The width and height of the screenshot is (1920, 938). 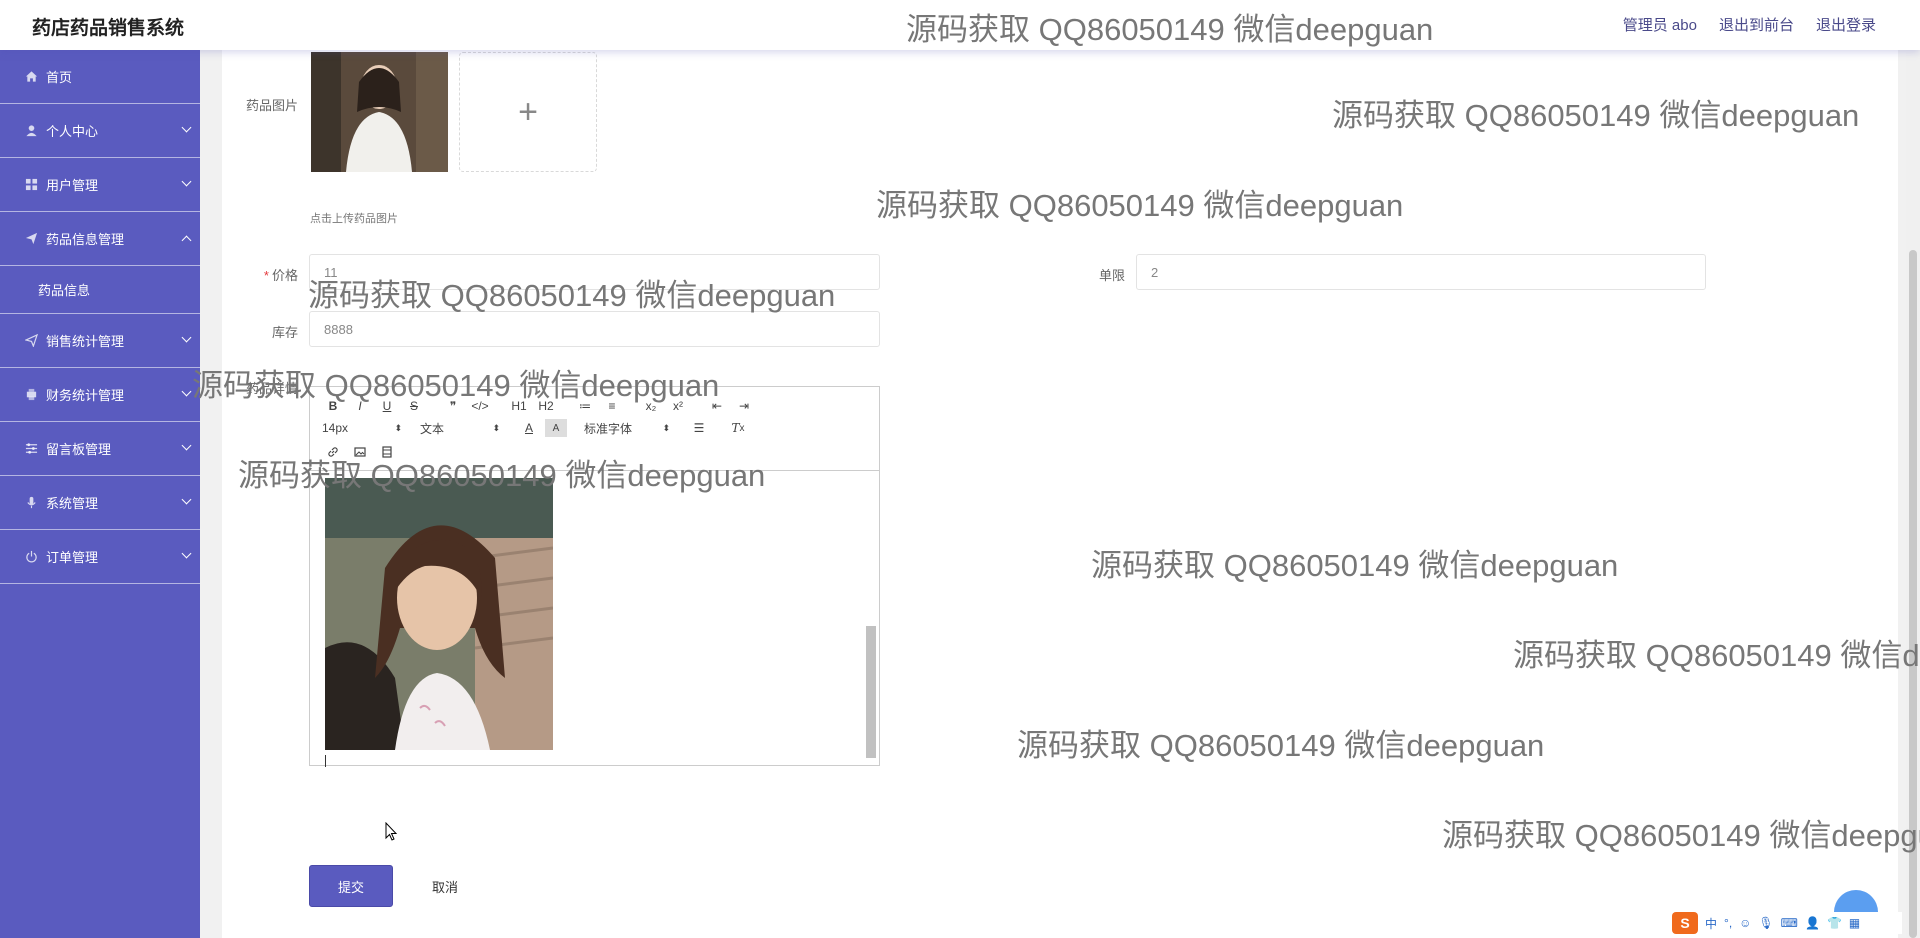 I want to click on price-label-text: 价格, so click(x=284, y=275).